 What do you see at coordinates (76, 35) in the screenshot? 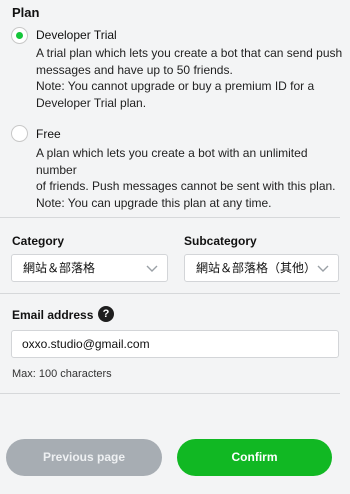
I see `developer-trial-label: Developer Trial` at bounding box center [76, 35].